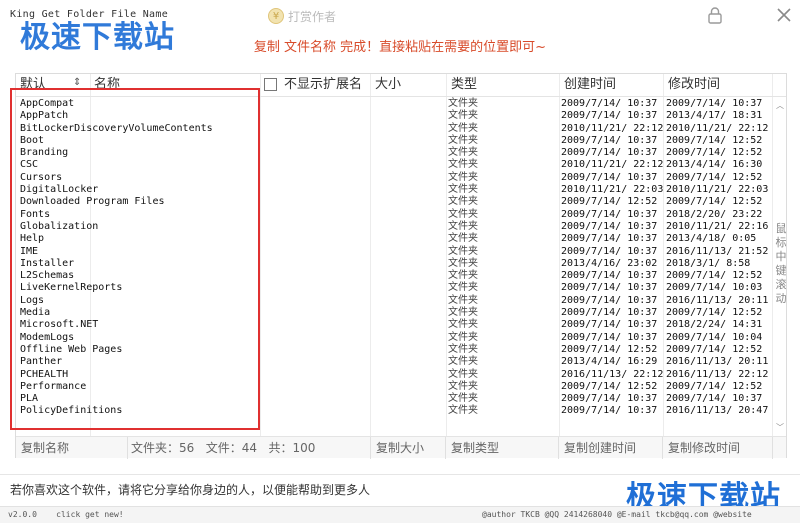 The height and width of the screenshot is (523, 800). What do you see at coordinates (116, 104) in the screenshot?
I see `file-name: AppCompat` at bounding box center [116, 104].